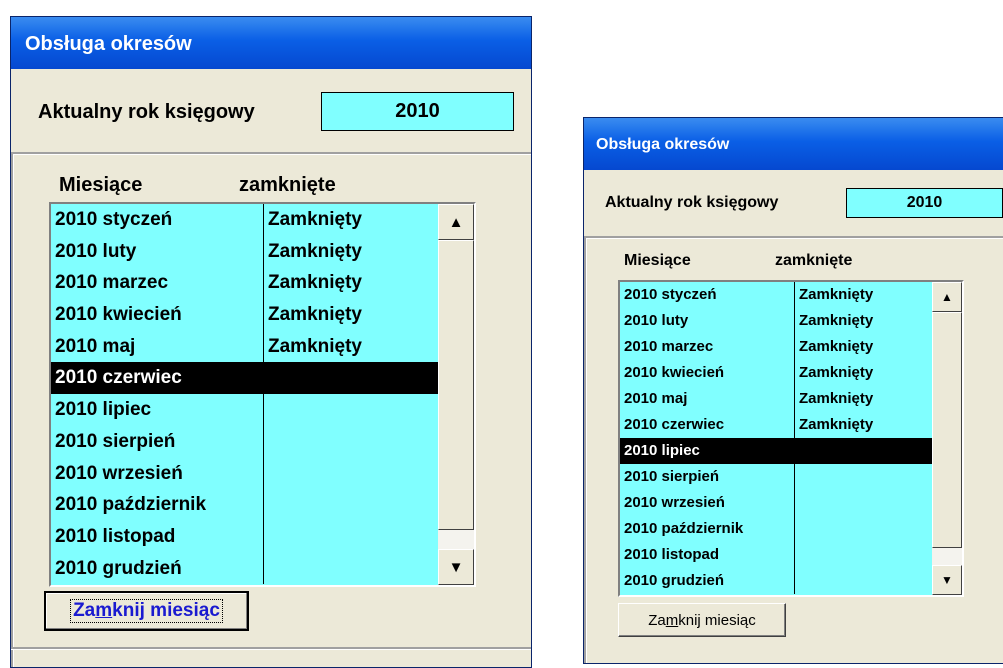 This screenshot has width=1003, height=668. I want to click on list-item: 2010 czerwiec Zamknięty, so click(776, 425).